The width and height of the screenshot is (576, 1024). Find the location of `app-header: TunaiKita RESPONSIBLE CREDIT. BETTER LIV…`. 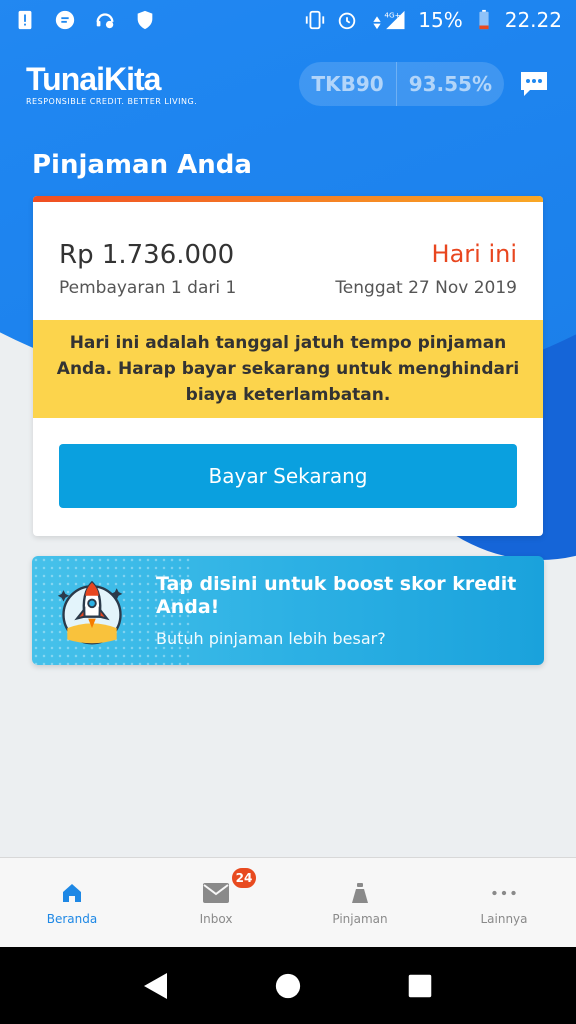

app-header: TunaiKita RESPONSIBLE CREDIT. BETTER LIV… is located at coordinates (288, 84).